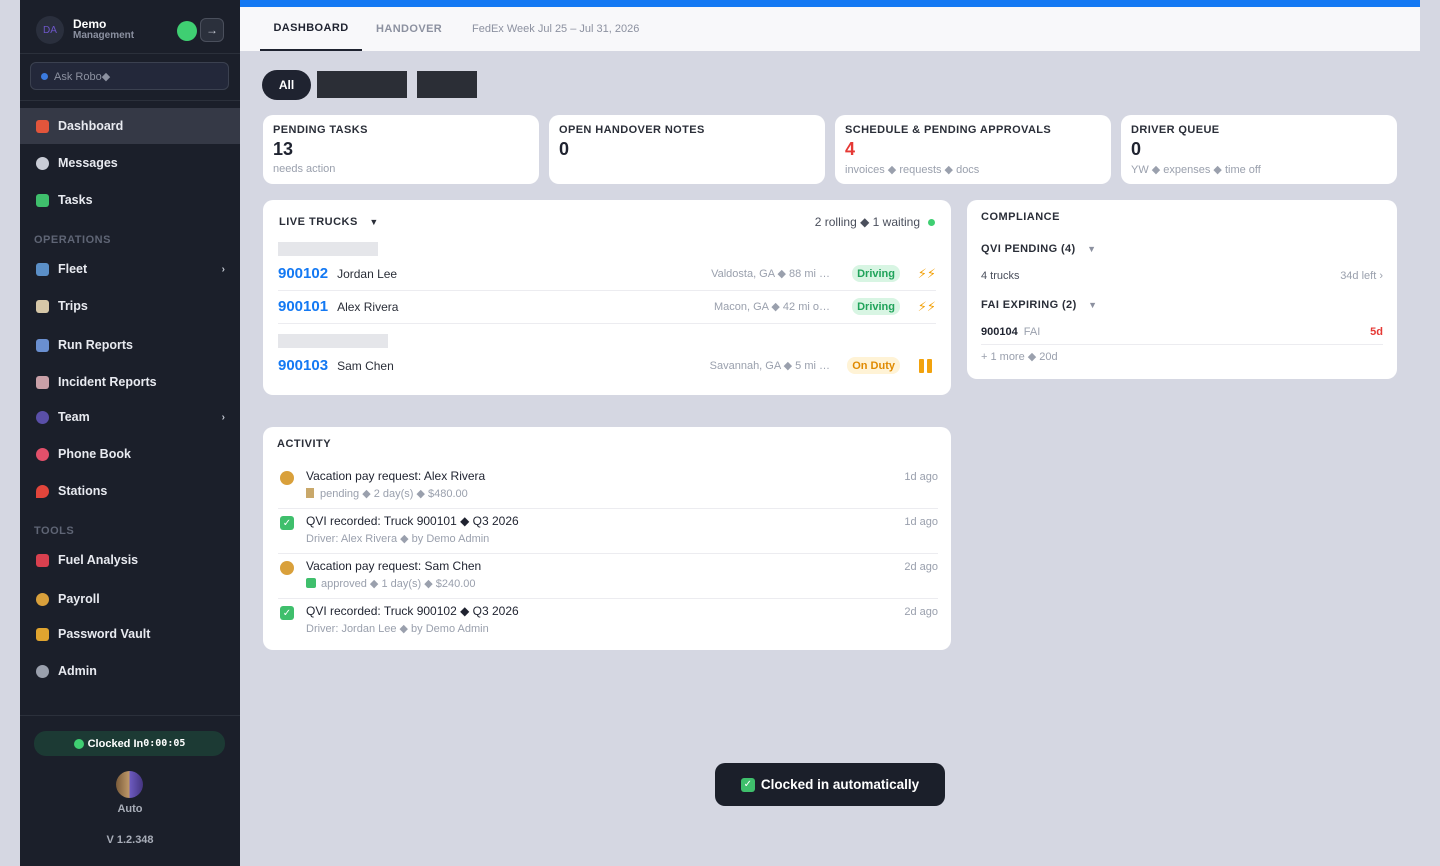 The width and height of the screenshot is (1440, 866). I want to click on sidebar-item-trips: Trips, so click(130, 306).